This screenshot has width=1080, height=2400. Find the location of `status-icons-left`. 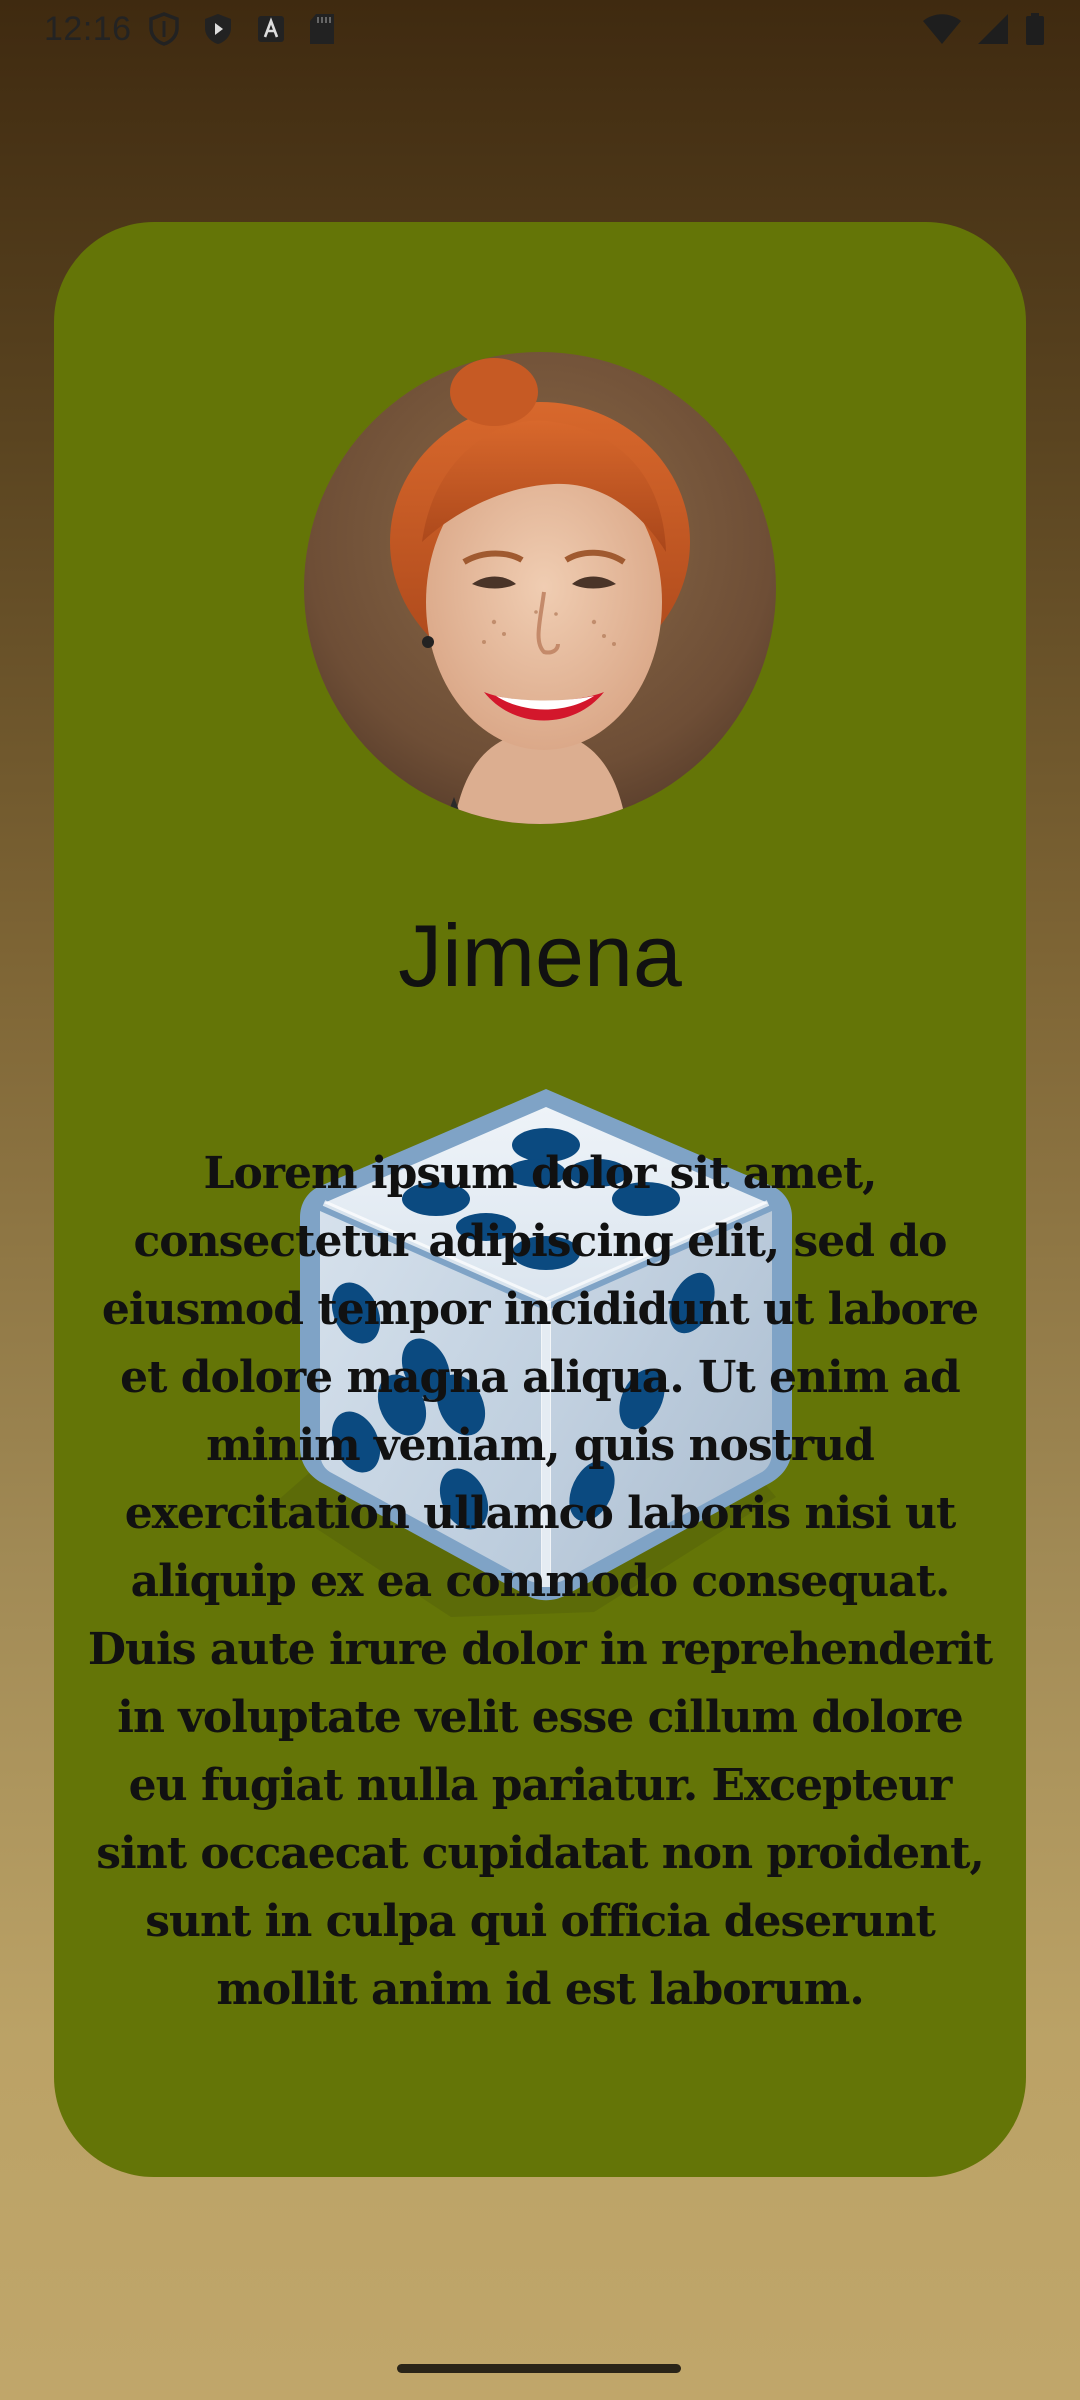

status-icons-left is located at coordinates (242, 29).